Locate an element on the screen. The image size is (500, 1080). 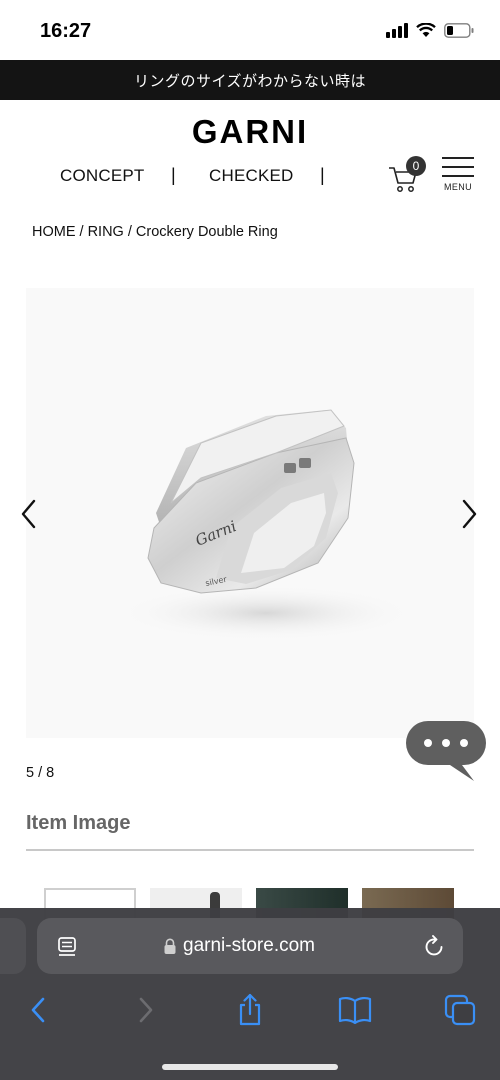
book-icon is located at coordinates (355, 1010).